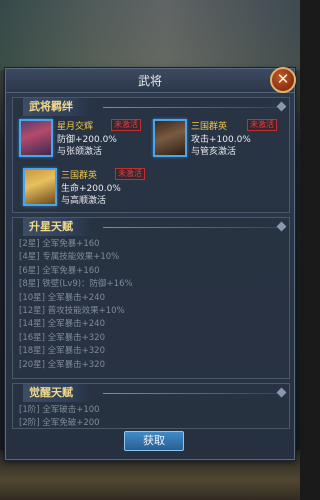  I want to click on background-scenery-top, so click(150, 35).